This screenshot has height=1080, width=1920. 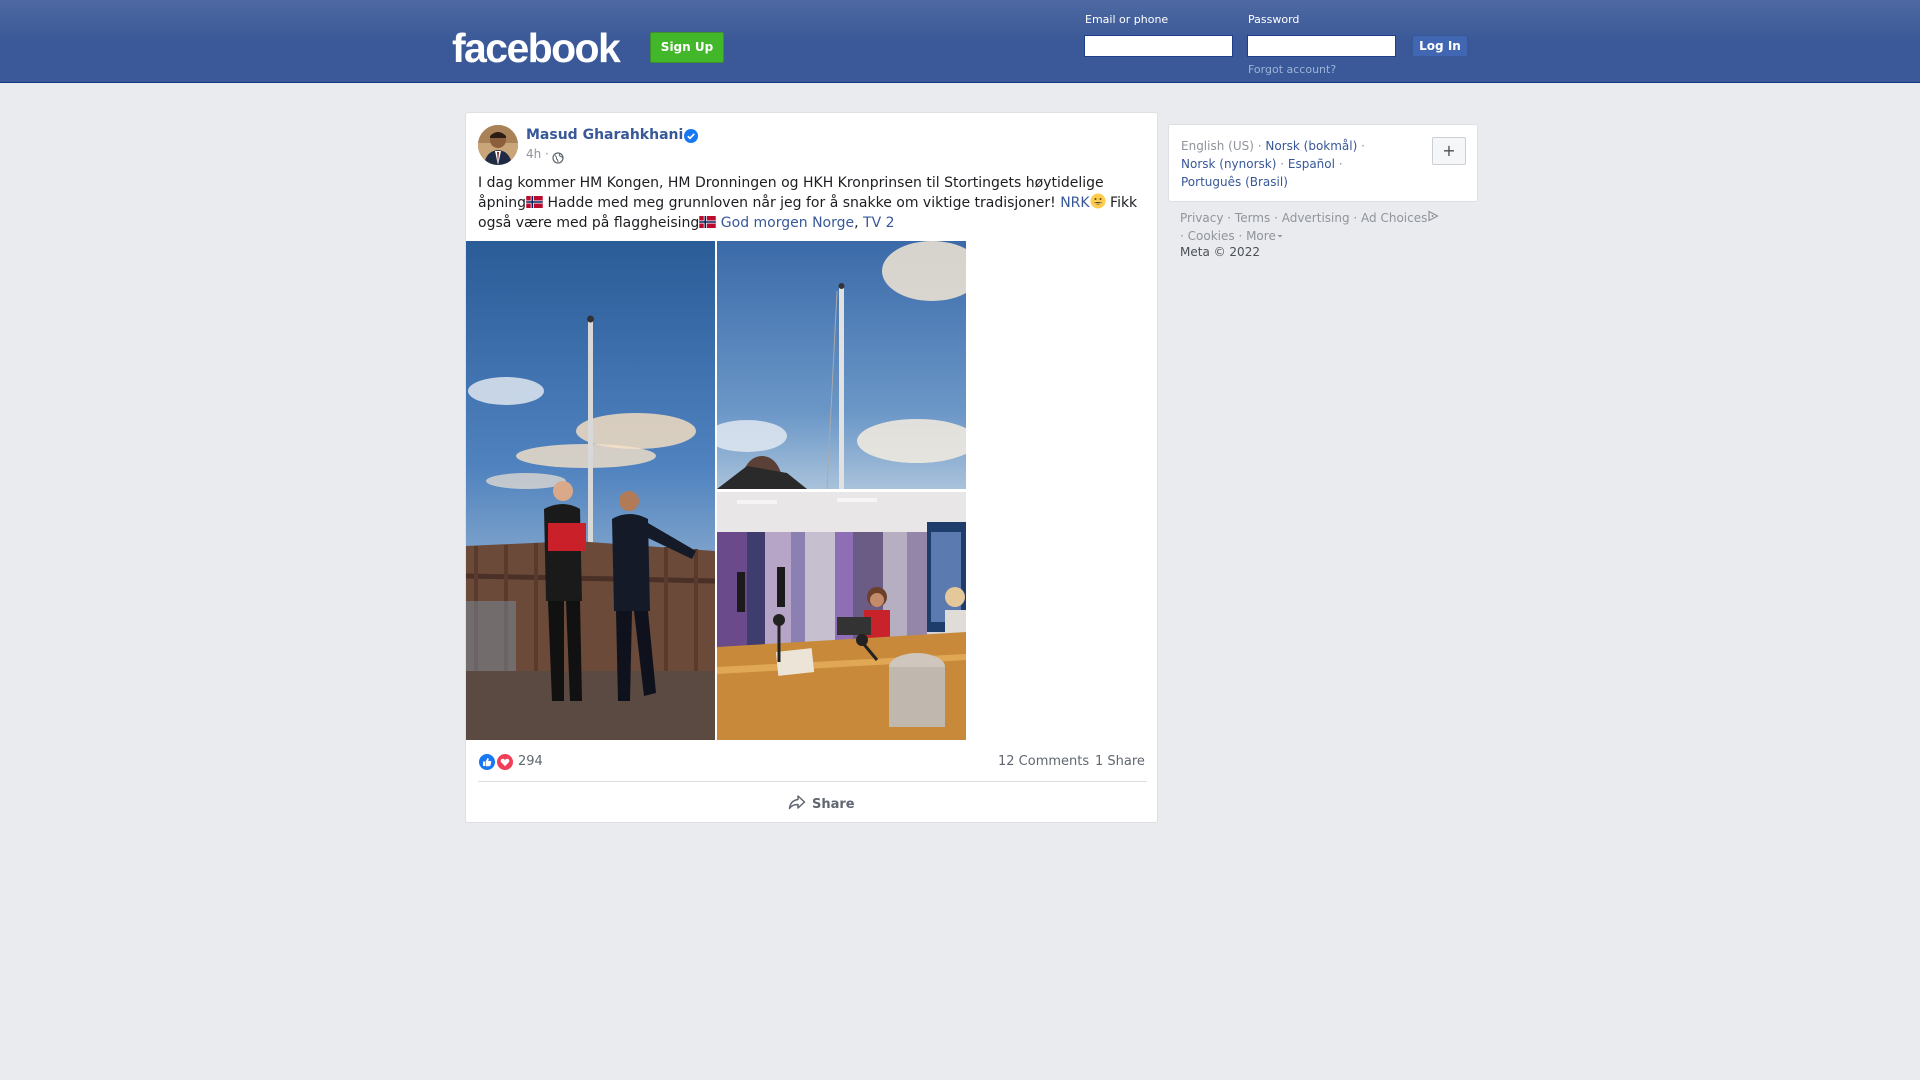 What do you see at coordinates (1228, 164) in the screenshot?
I see `language-option: Norsk (nynorsk)` at bounding box center [1228, 164].